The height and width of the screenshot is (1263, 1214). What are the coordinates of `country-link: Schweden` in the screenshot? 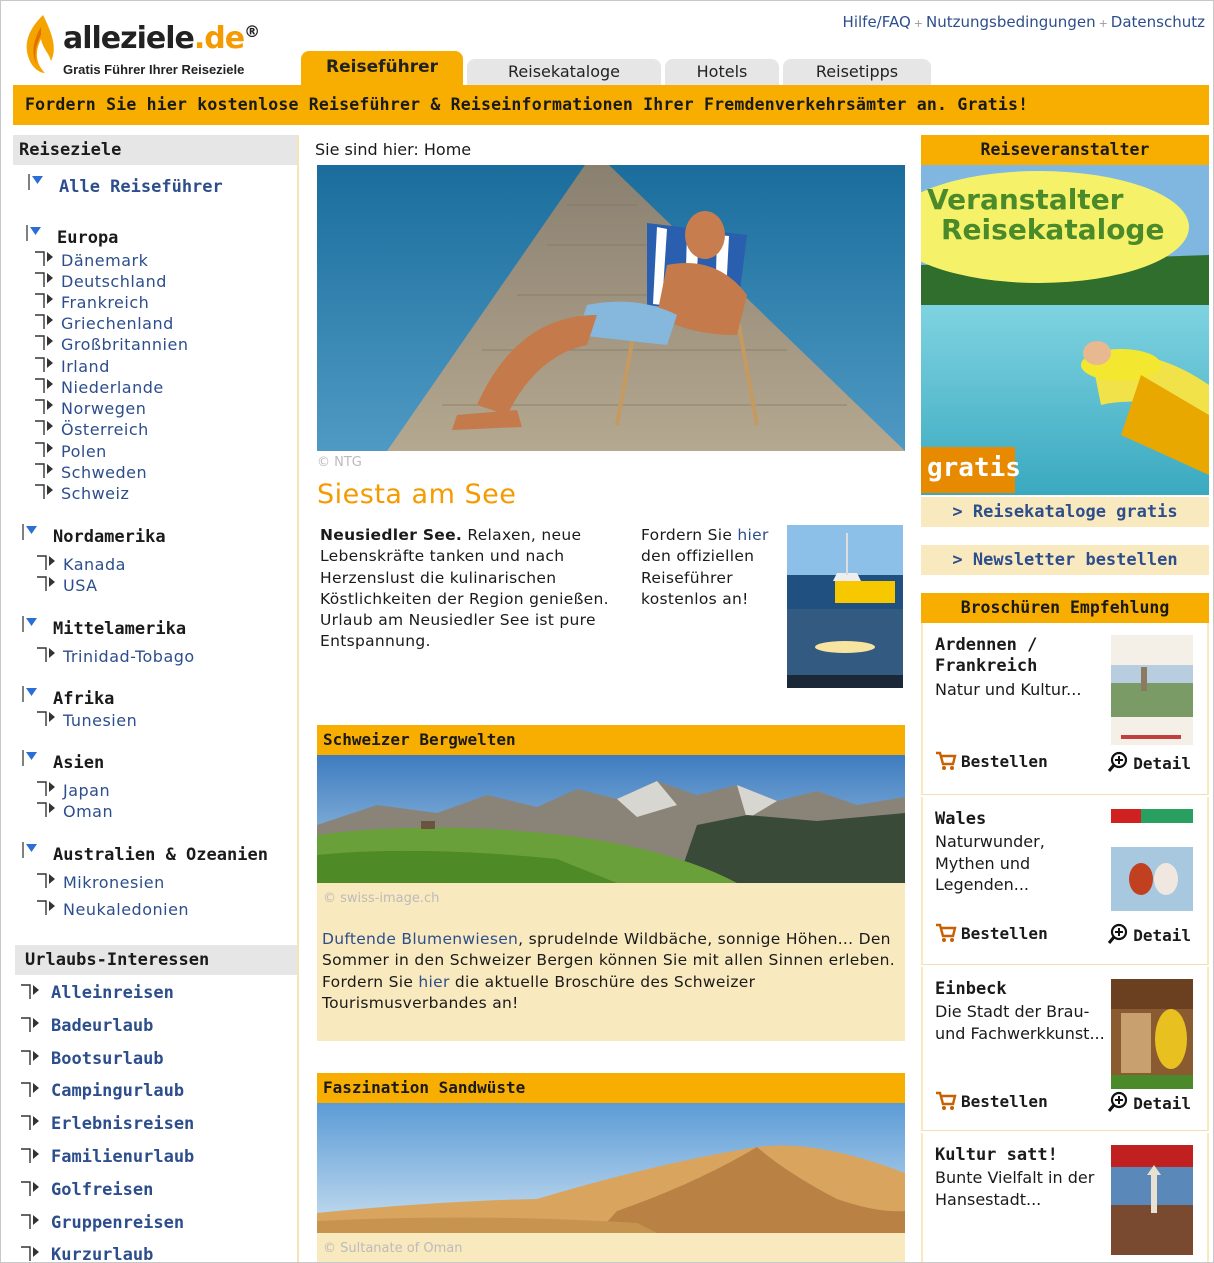 It's located at (91, 472).